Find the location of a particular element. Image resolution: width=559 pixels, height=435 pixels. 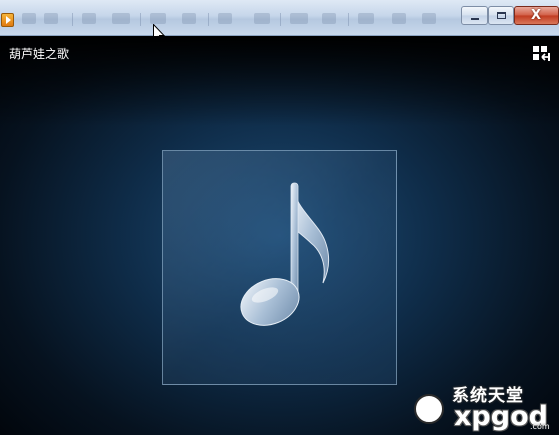

window-titlebar: X is located at coordinates (279, 22).